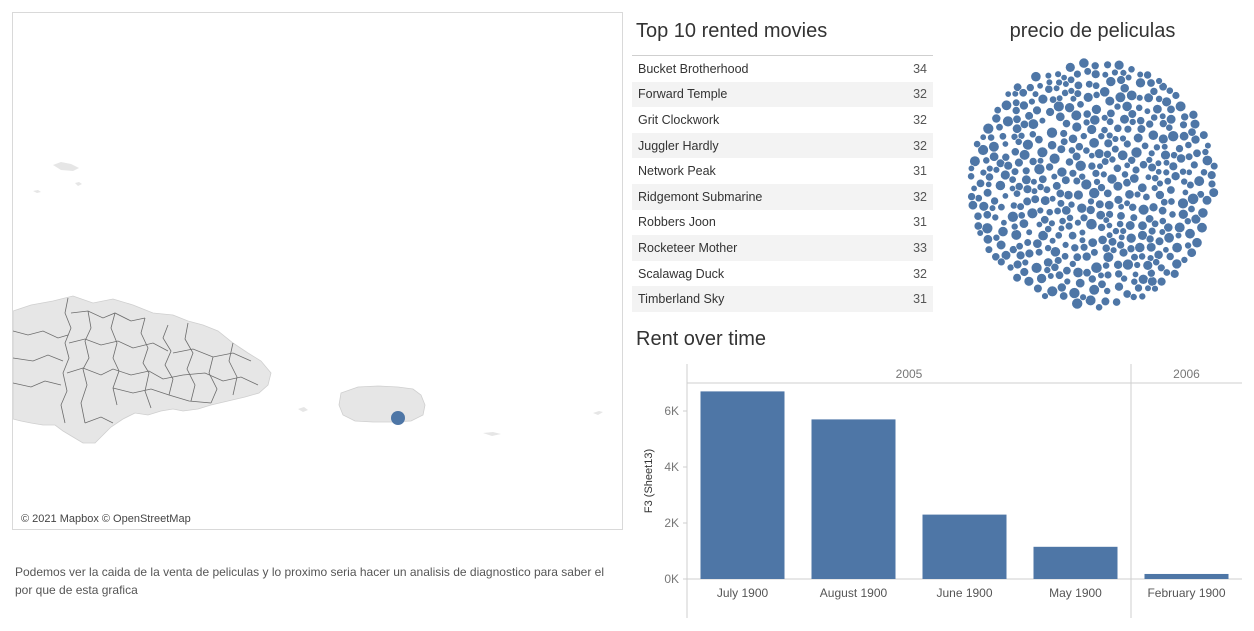  I want to click on table-row: Bucket Brotherhood 34, so click(782, 69).